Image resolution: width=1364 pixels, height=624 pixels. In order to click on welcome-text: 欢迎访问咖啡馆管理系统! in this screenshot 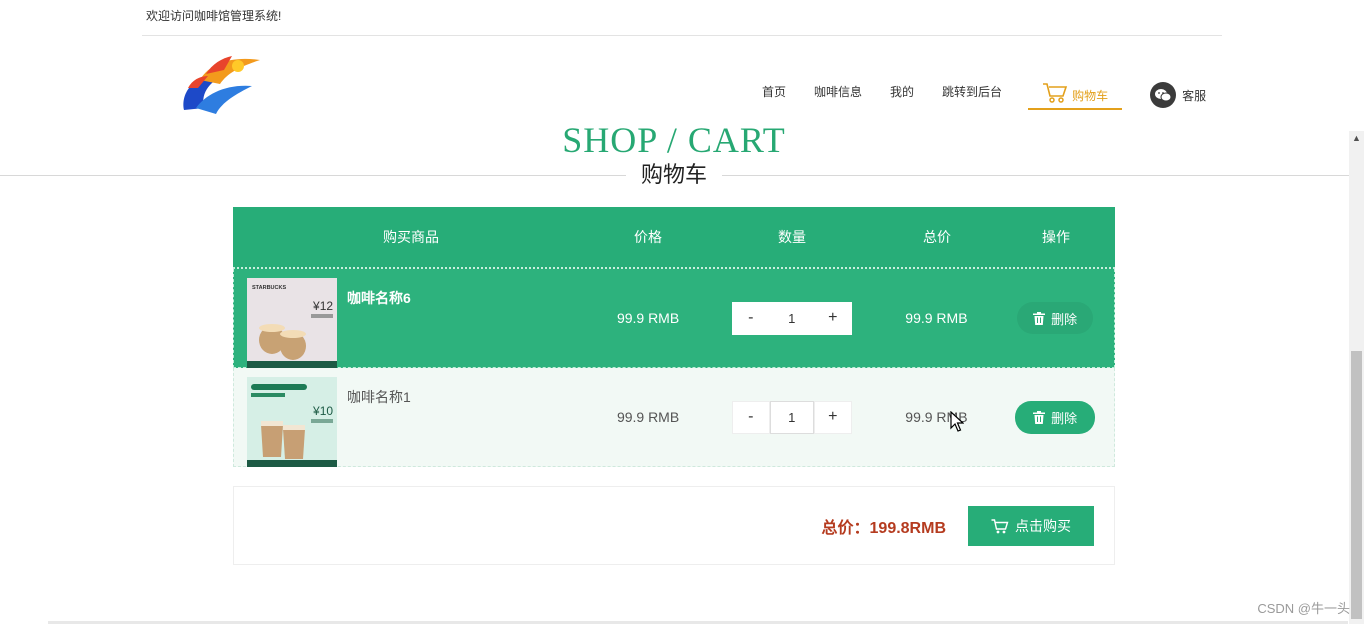, I will do `click(214, 16)`.